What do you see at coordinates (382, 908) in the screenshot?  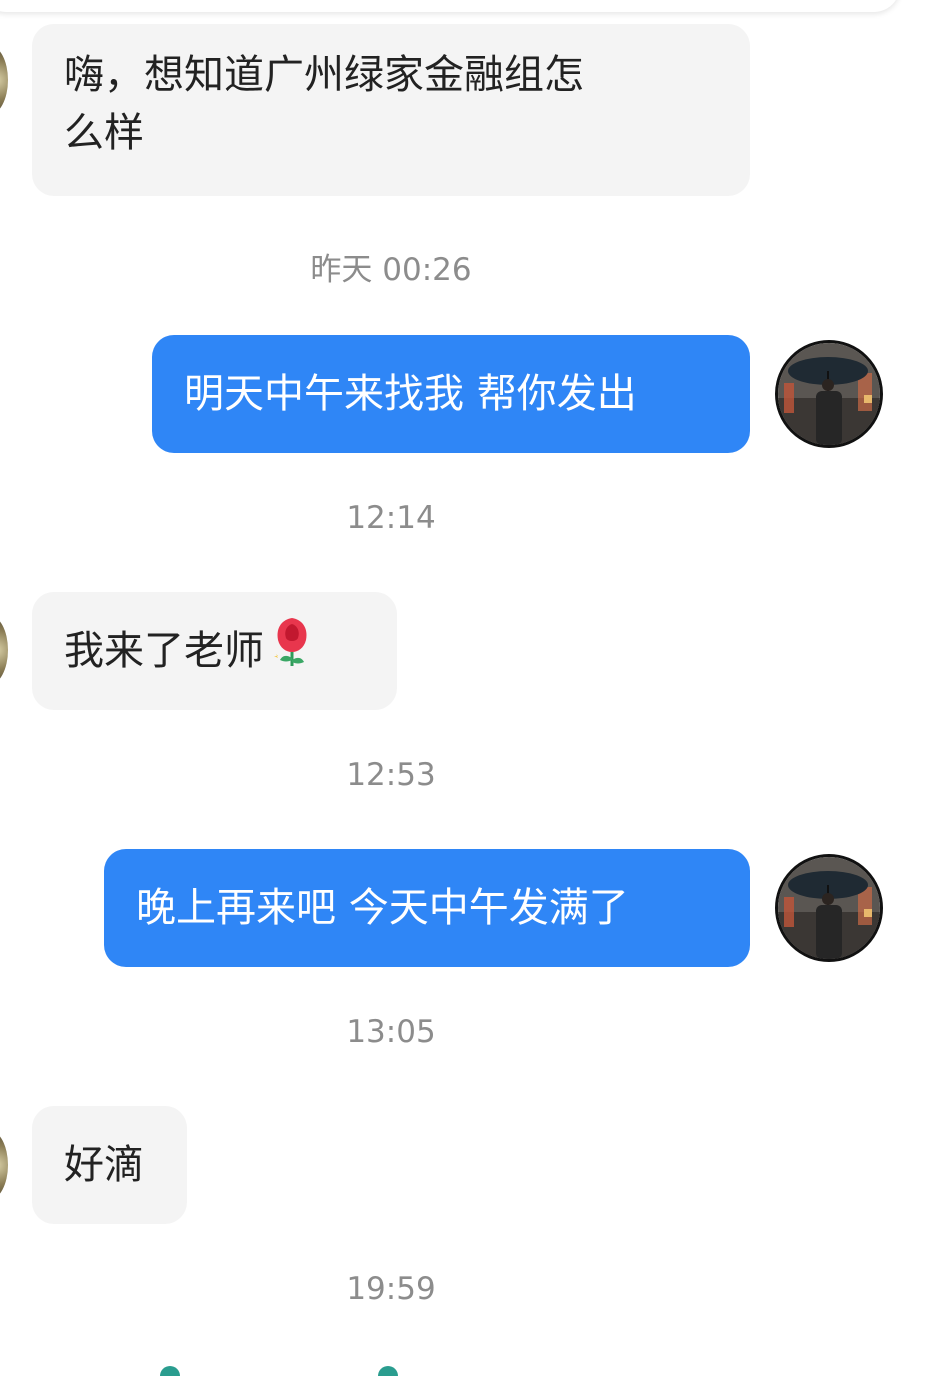 I see `message-text: 晚上再来吧 今天中午发满了` at bounding box center [382, 908].